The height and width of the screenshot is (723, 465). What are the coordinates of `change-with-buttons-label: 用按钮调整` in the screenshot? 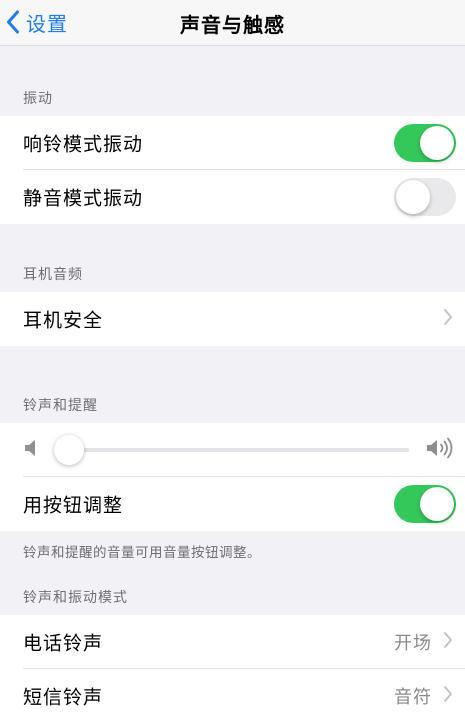 It's located at (73, 505).